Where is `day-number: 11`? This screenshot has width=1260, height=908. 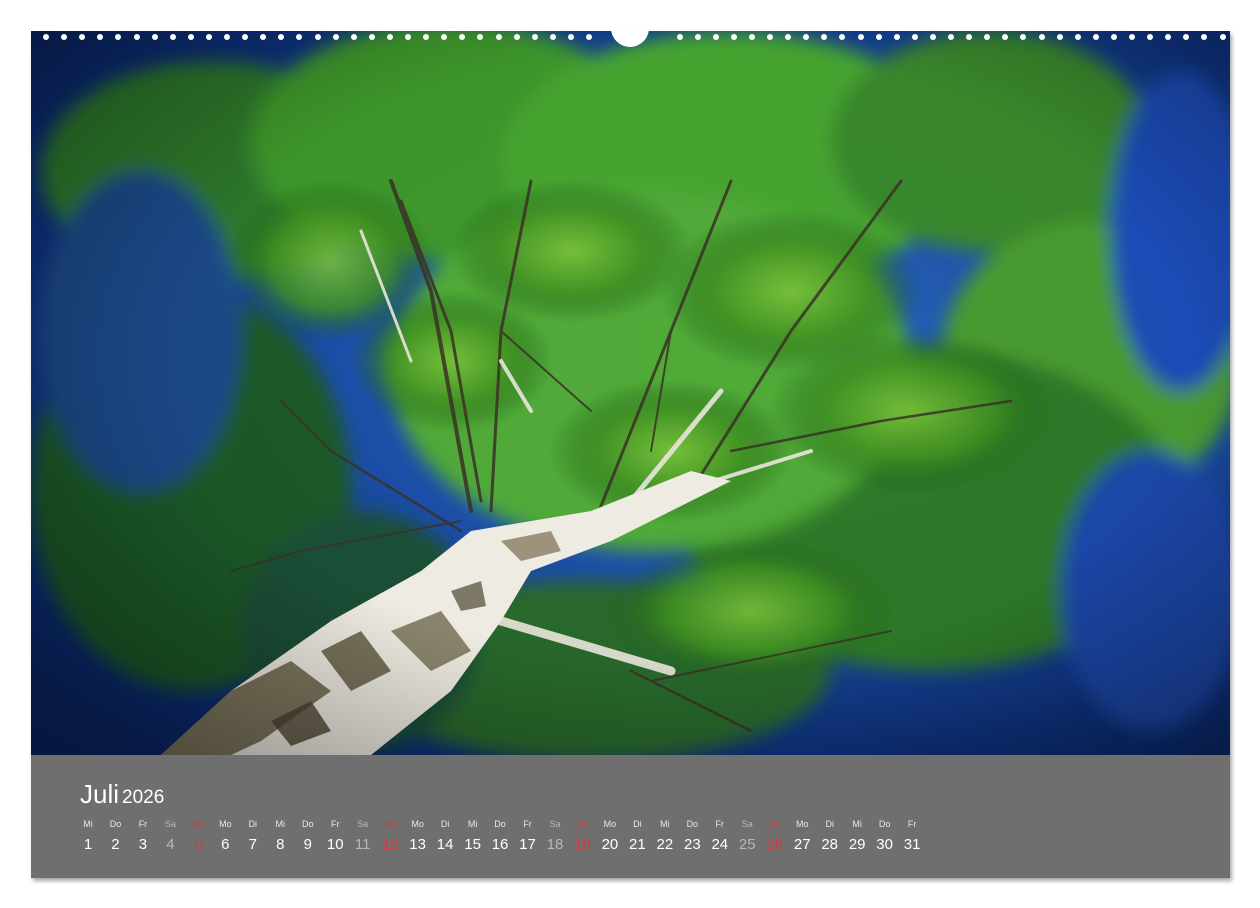
day-number: 11 is located at coordinates (362, 844).